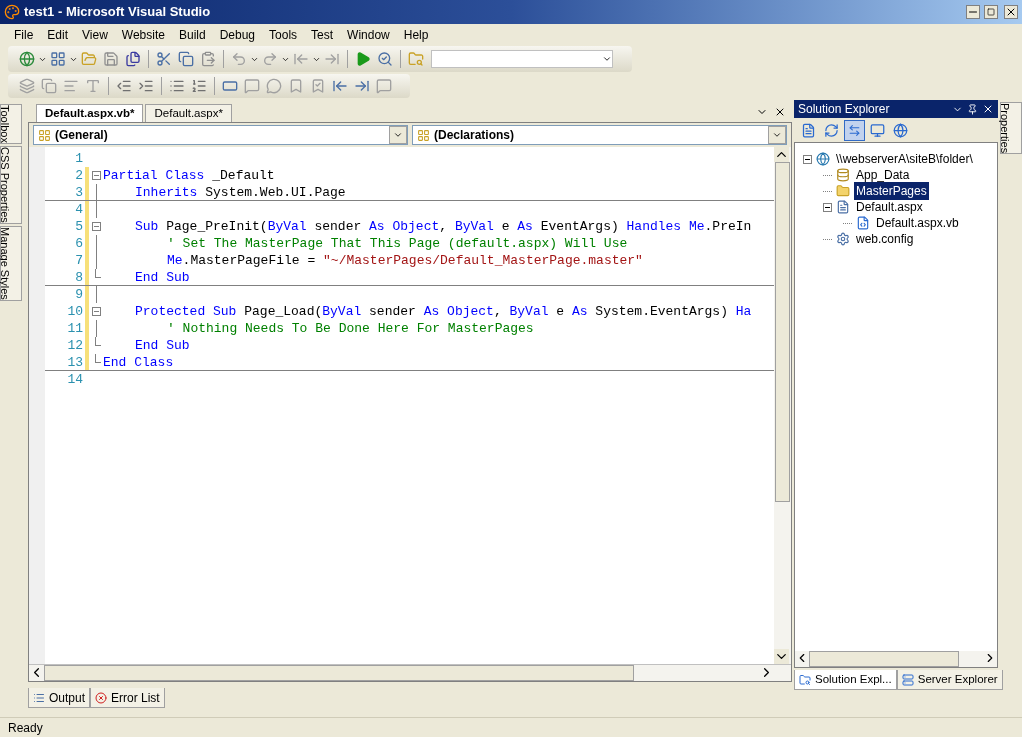 The width and height of the screenshot is (1022, 737). I want to click on search-icon, so click(385, 59).